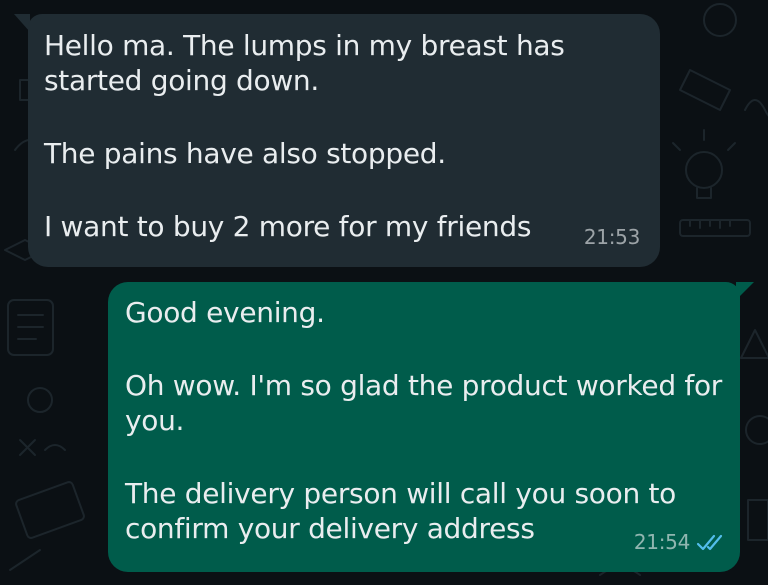 This screenshot has height=585, width=768. What do you see at coordinates (181, 80) in the screenshot?
I see `message-line: started going down.` at bounding box center [181, 80].